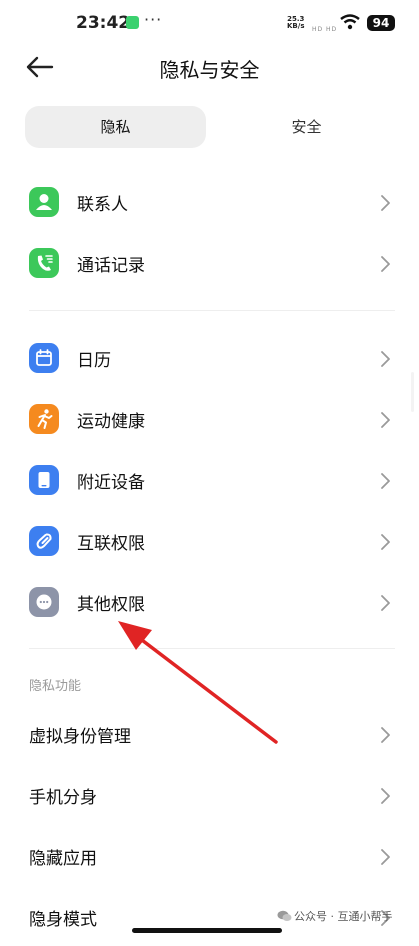 This screenshot has width=419, height=946. I want to click on more-icon, so click(44, 602).